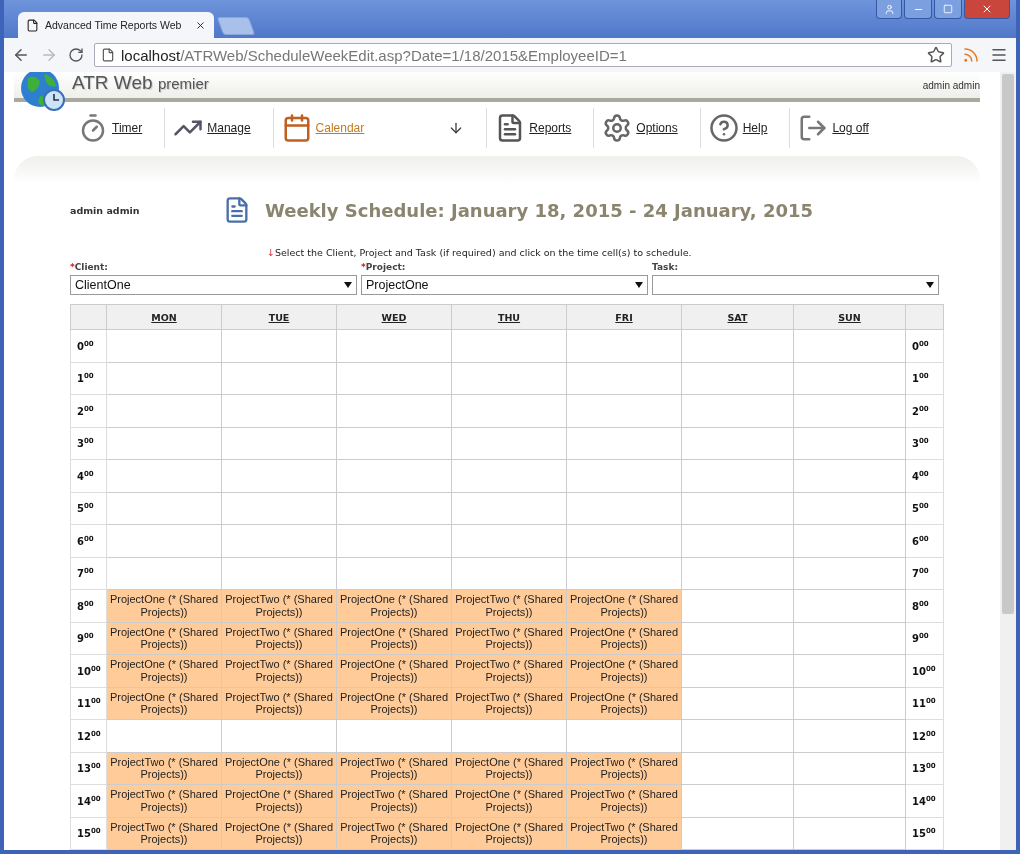  What do you see at coordinates (509, 317) in the screenshot?
I see `day-header-link: THU` at bounding box center [509, 317].